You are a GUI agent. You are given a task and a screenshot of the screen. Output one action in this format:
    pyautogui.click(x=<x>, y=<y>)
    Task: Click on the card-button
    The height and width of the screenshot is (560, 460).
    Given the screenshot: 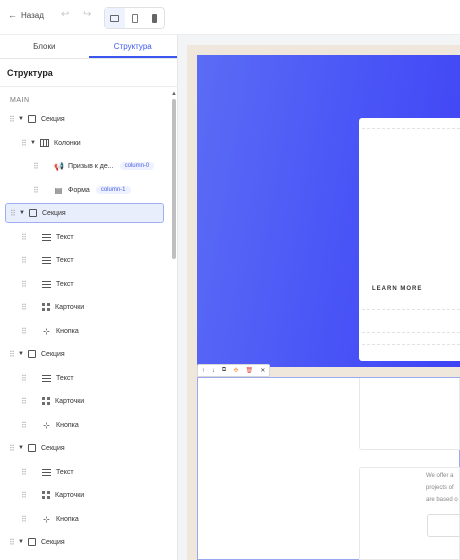 What is the action you would take?
    pyautogui.click(x=443, y=525)
    